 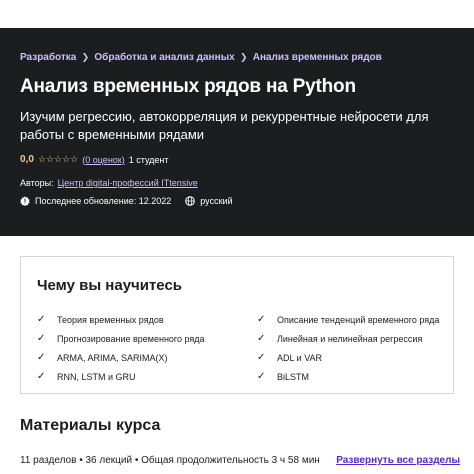 What do you see at coordinates (58, 159) in the screenshot?
I see `star-rating-icon: ☆☆☆☆☆` at bounding box center [58, 159].